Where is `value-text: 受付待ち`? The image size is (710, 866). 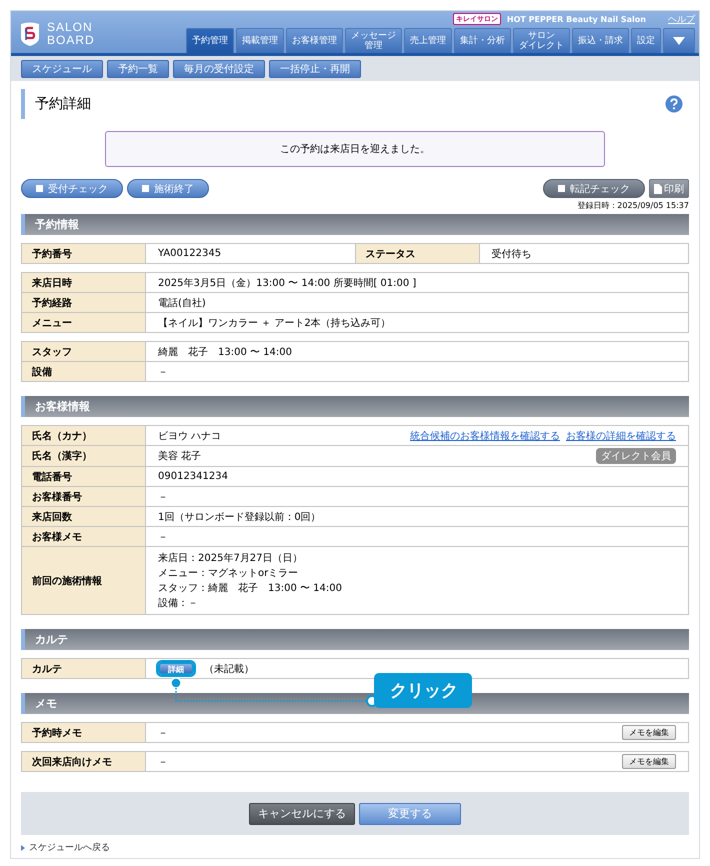 value-text: 受付待ち is located at coordinates (512, 254).